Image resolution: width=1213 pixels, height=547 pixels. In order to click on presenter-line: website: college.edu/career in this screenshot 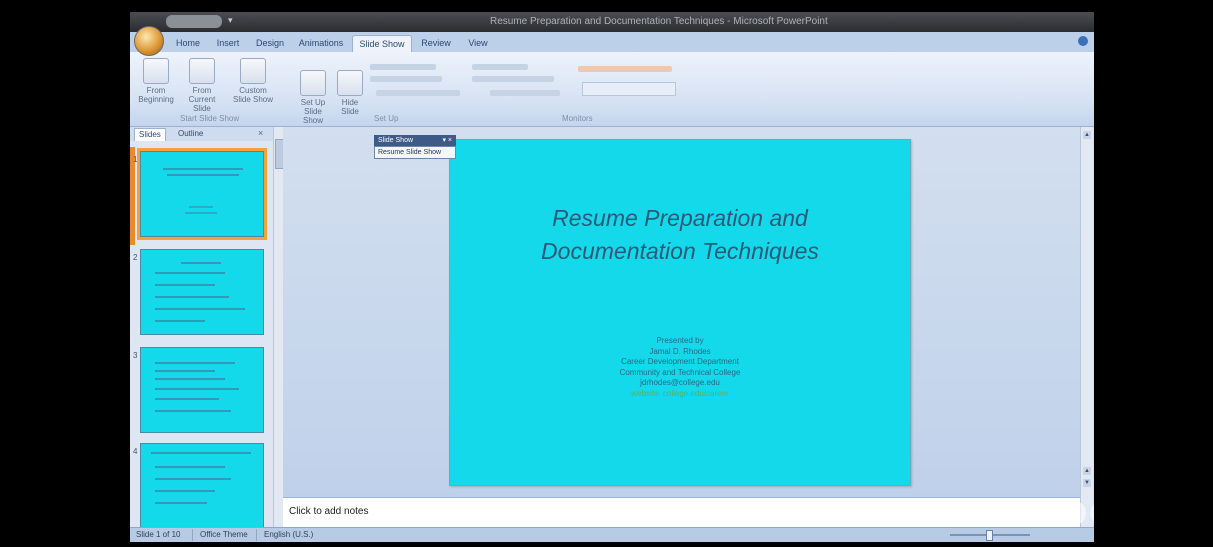, I will do `click(680, 393)`.